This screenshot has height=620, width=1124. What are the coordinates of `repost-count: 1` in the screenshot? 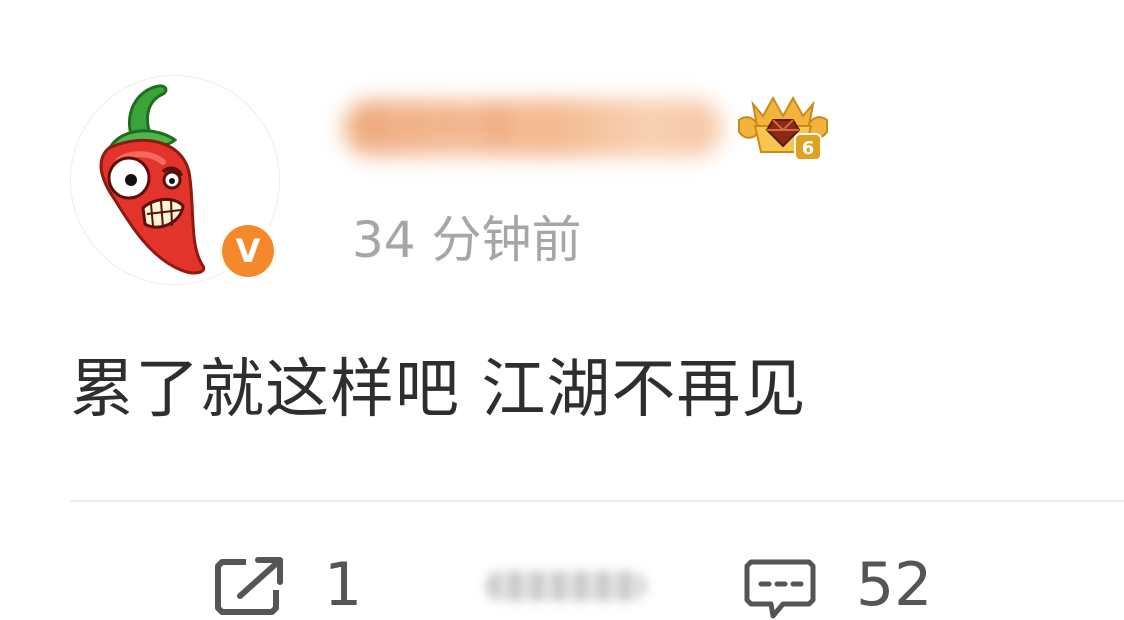 It's located at (343, 585).